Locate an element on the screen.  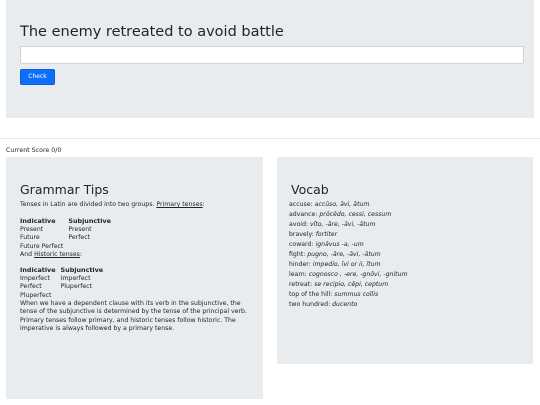
table-row: Perfect Pluperfect is located at coordinates (64, 287).